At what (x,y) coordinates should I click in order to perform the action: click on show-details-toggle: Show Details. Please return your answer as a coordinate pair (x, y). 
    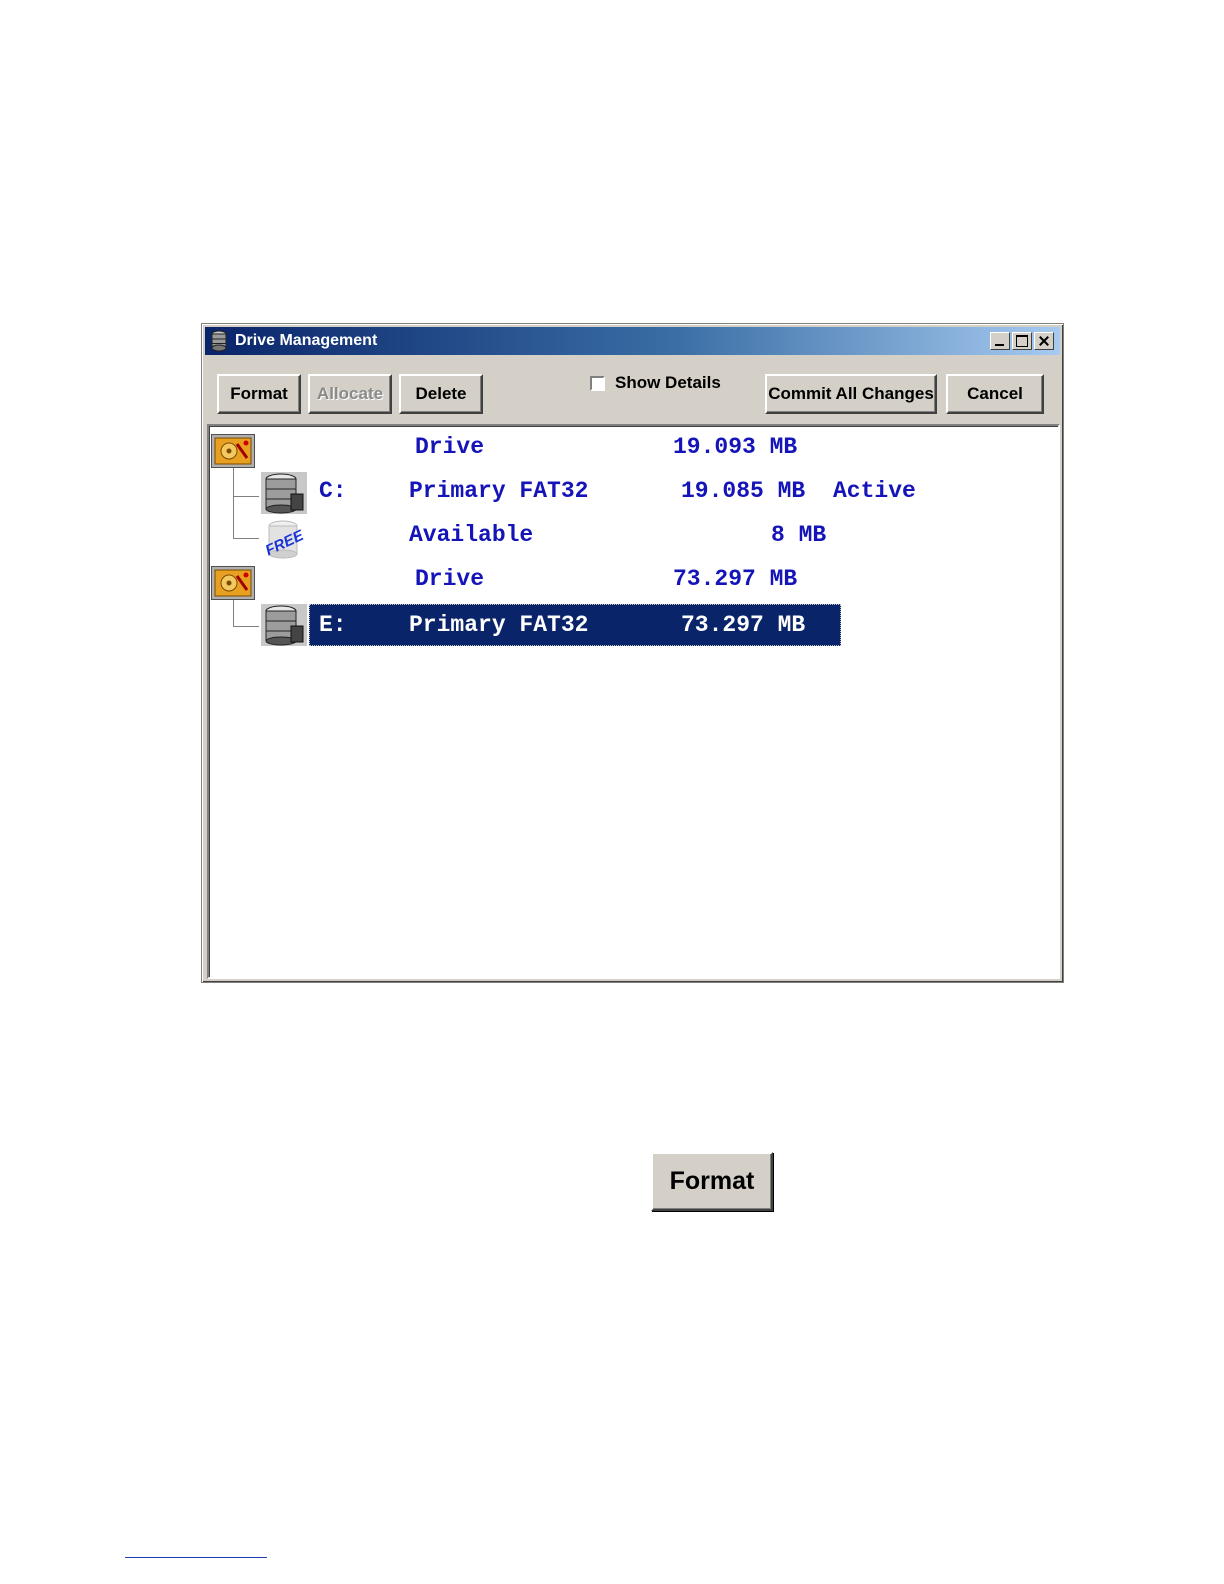
    Looking at the image, I should click on (655, 383).